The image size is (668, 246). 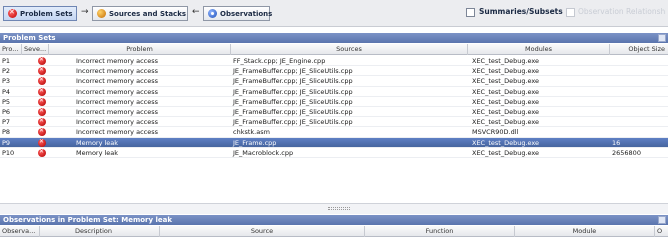 I want to click on observation-icon, so click(x=212, y=13).